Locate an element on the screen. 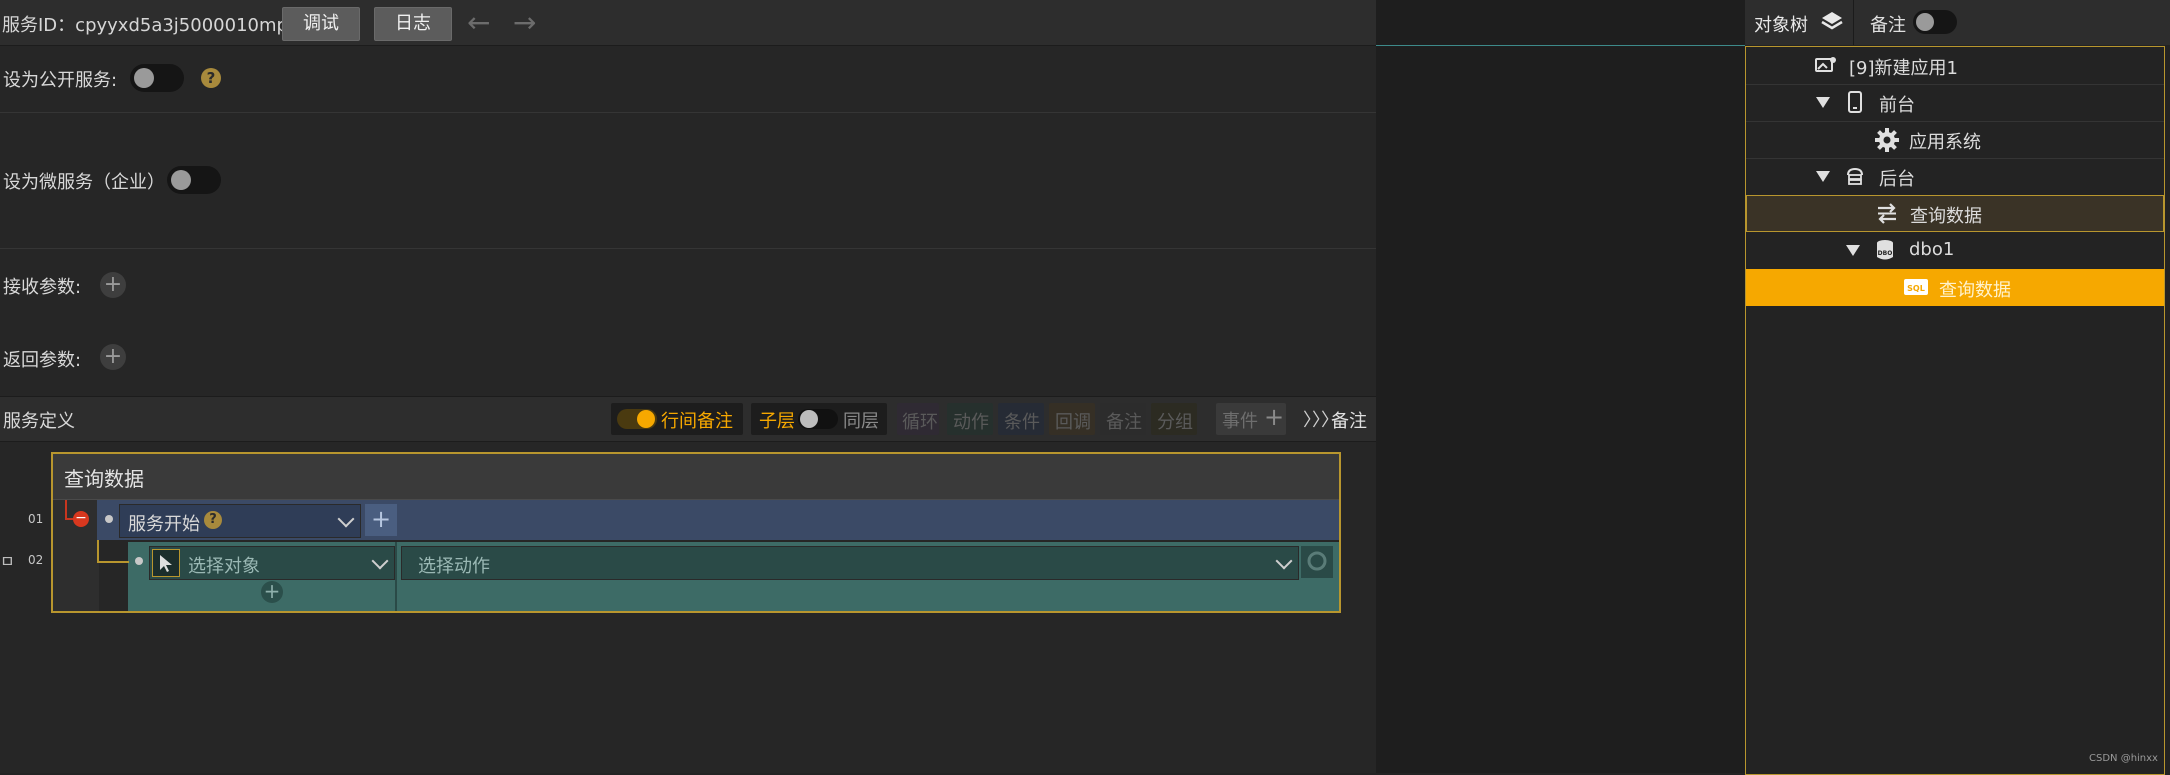  select-action-label: 选择动作 is located at coordinates (454, 566).